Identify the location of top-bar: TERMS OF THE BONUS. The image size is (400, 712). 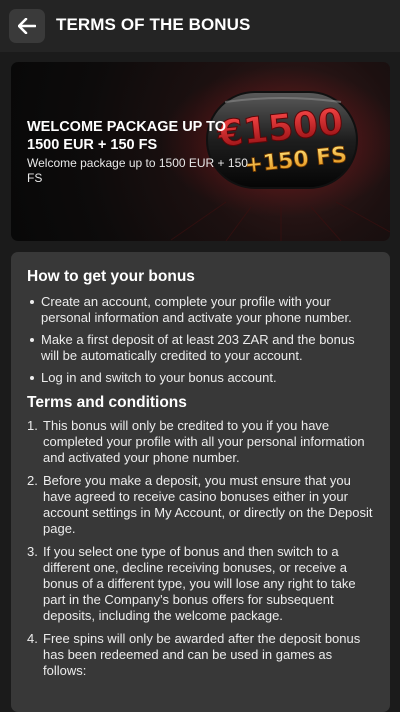
(200, 26).